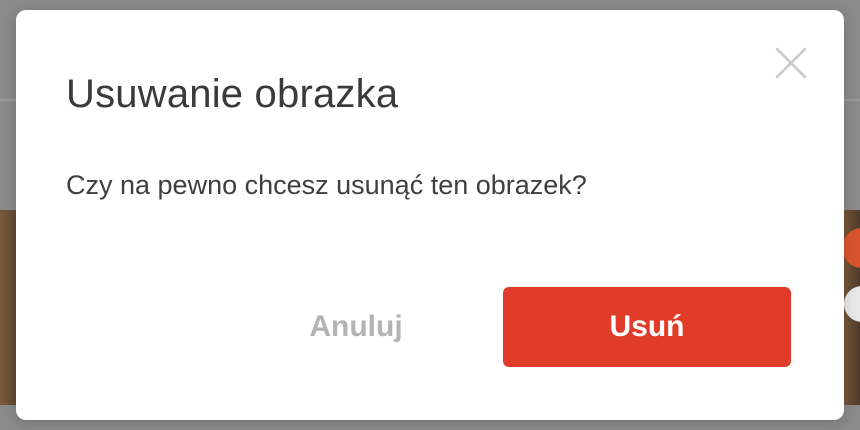 This screenshot has height=430, width=860. I want to click on delete-button: Usuń, so click(647, 327).